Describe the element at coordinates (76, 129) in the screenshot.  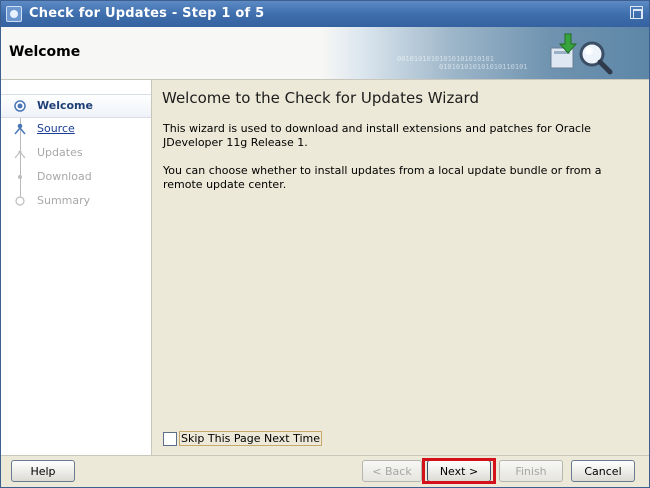
I see `step-source: Source` at that location.